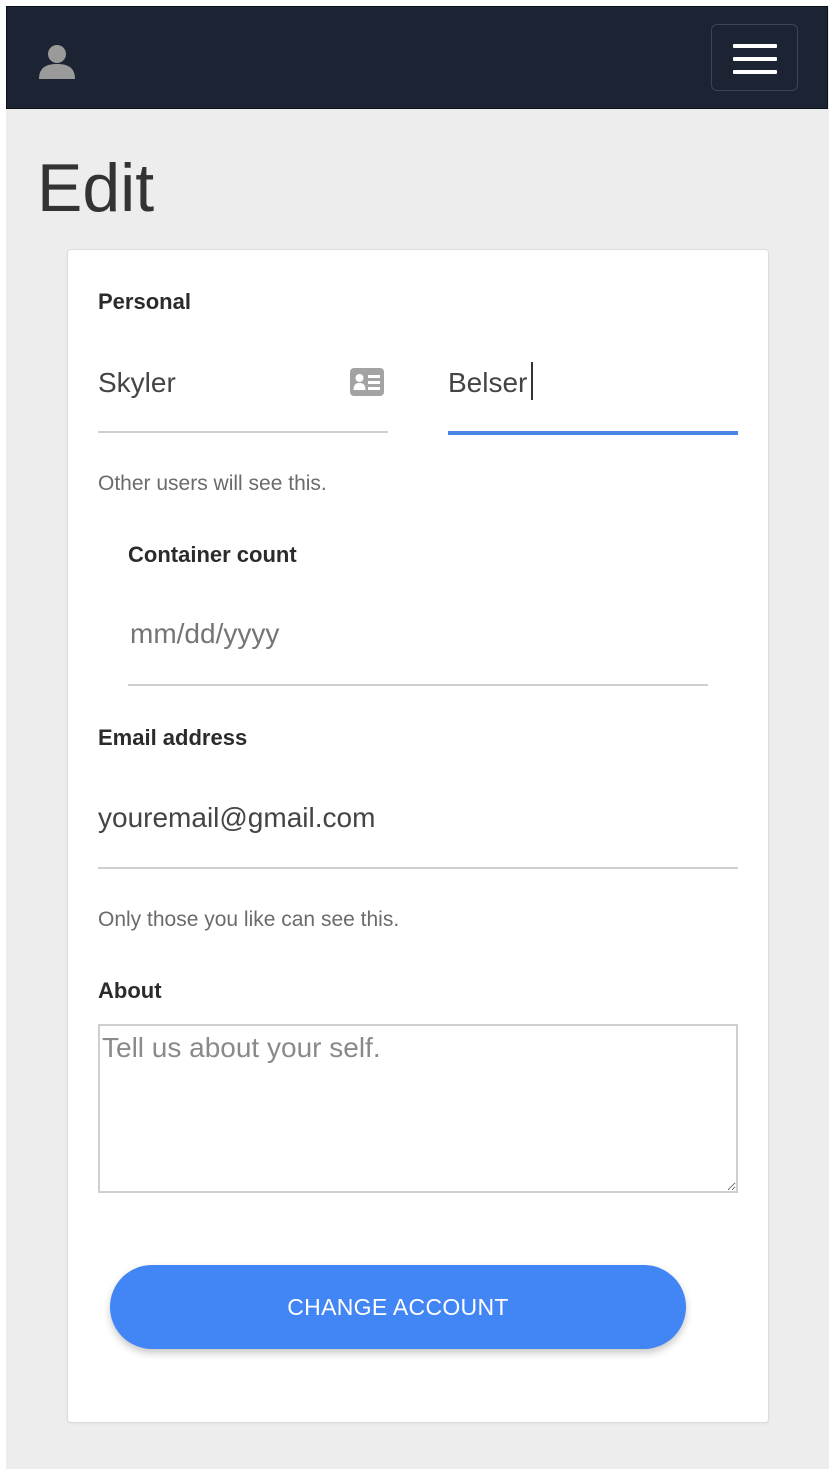  I want to click on about-textarea, so click(418, 1108).